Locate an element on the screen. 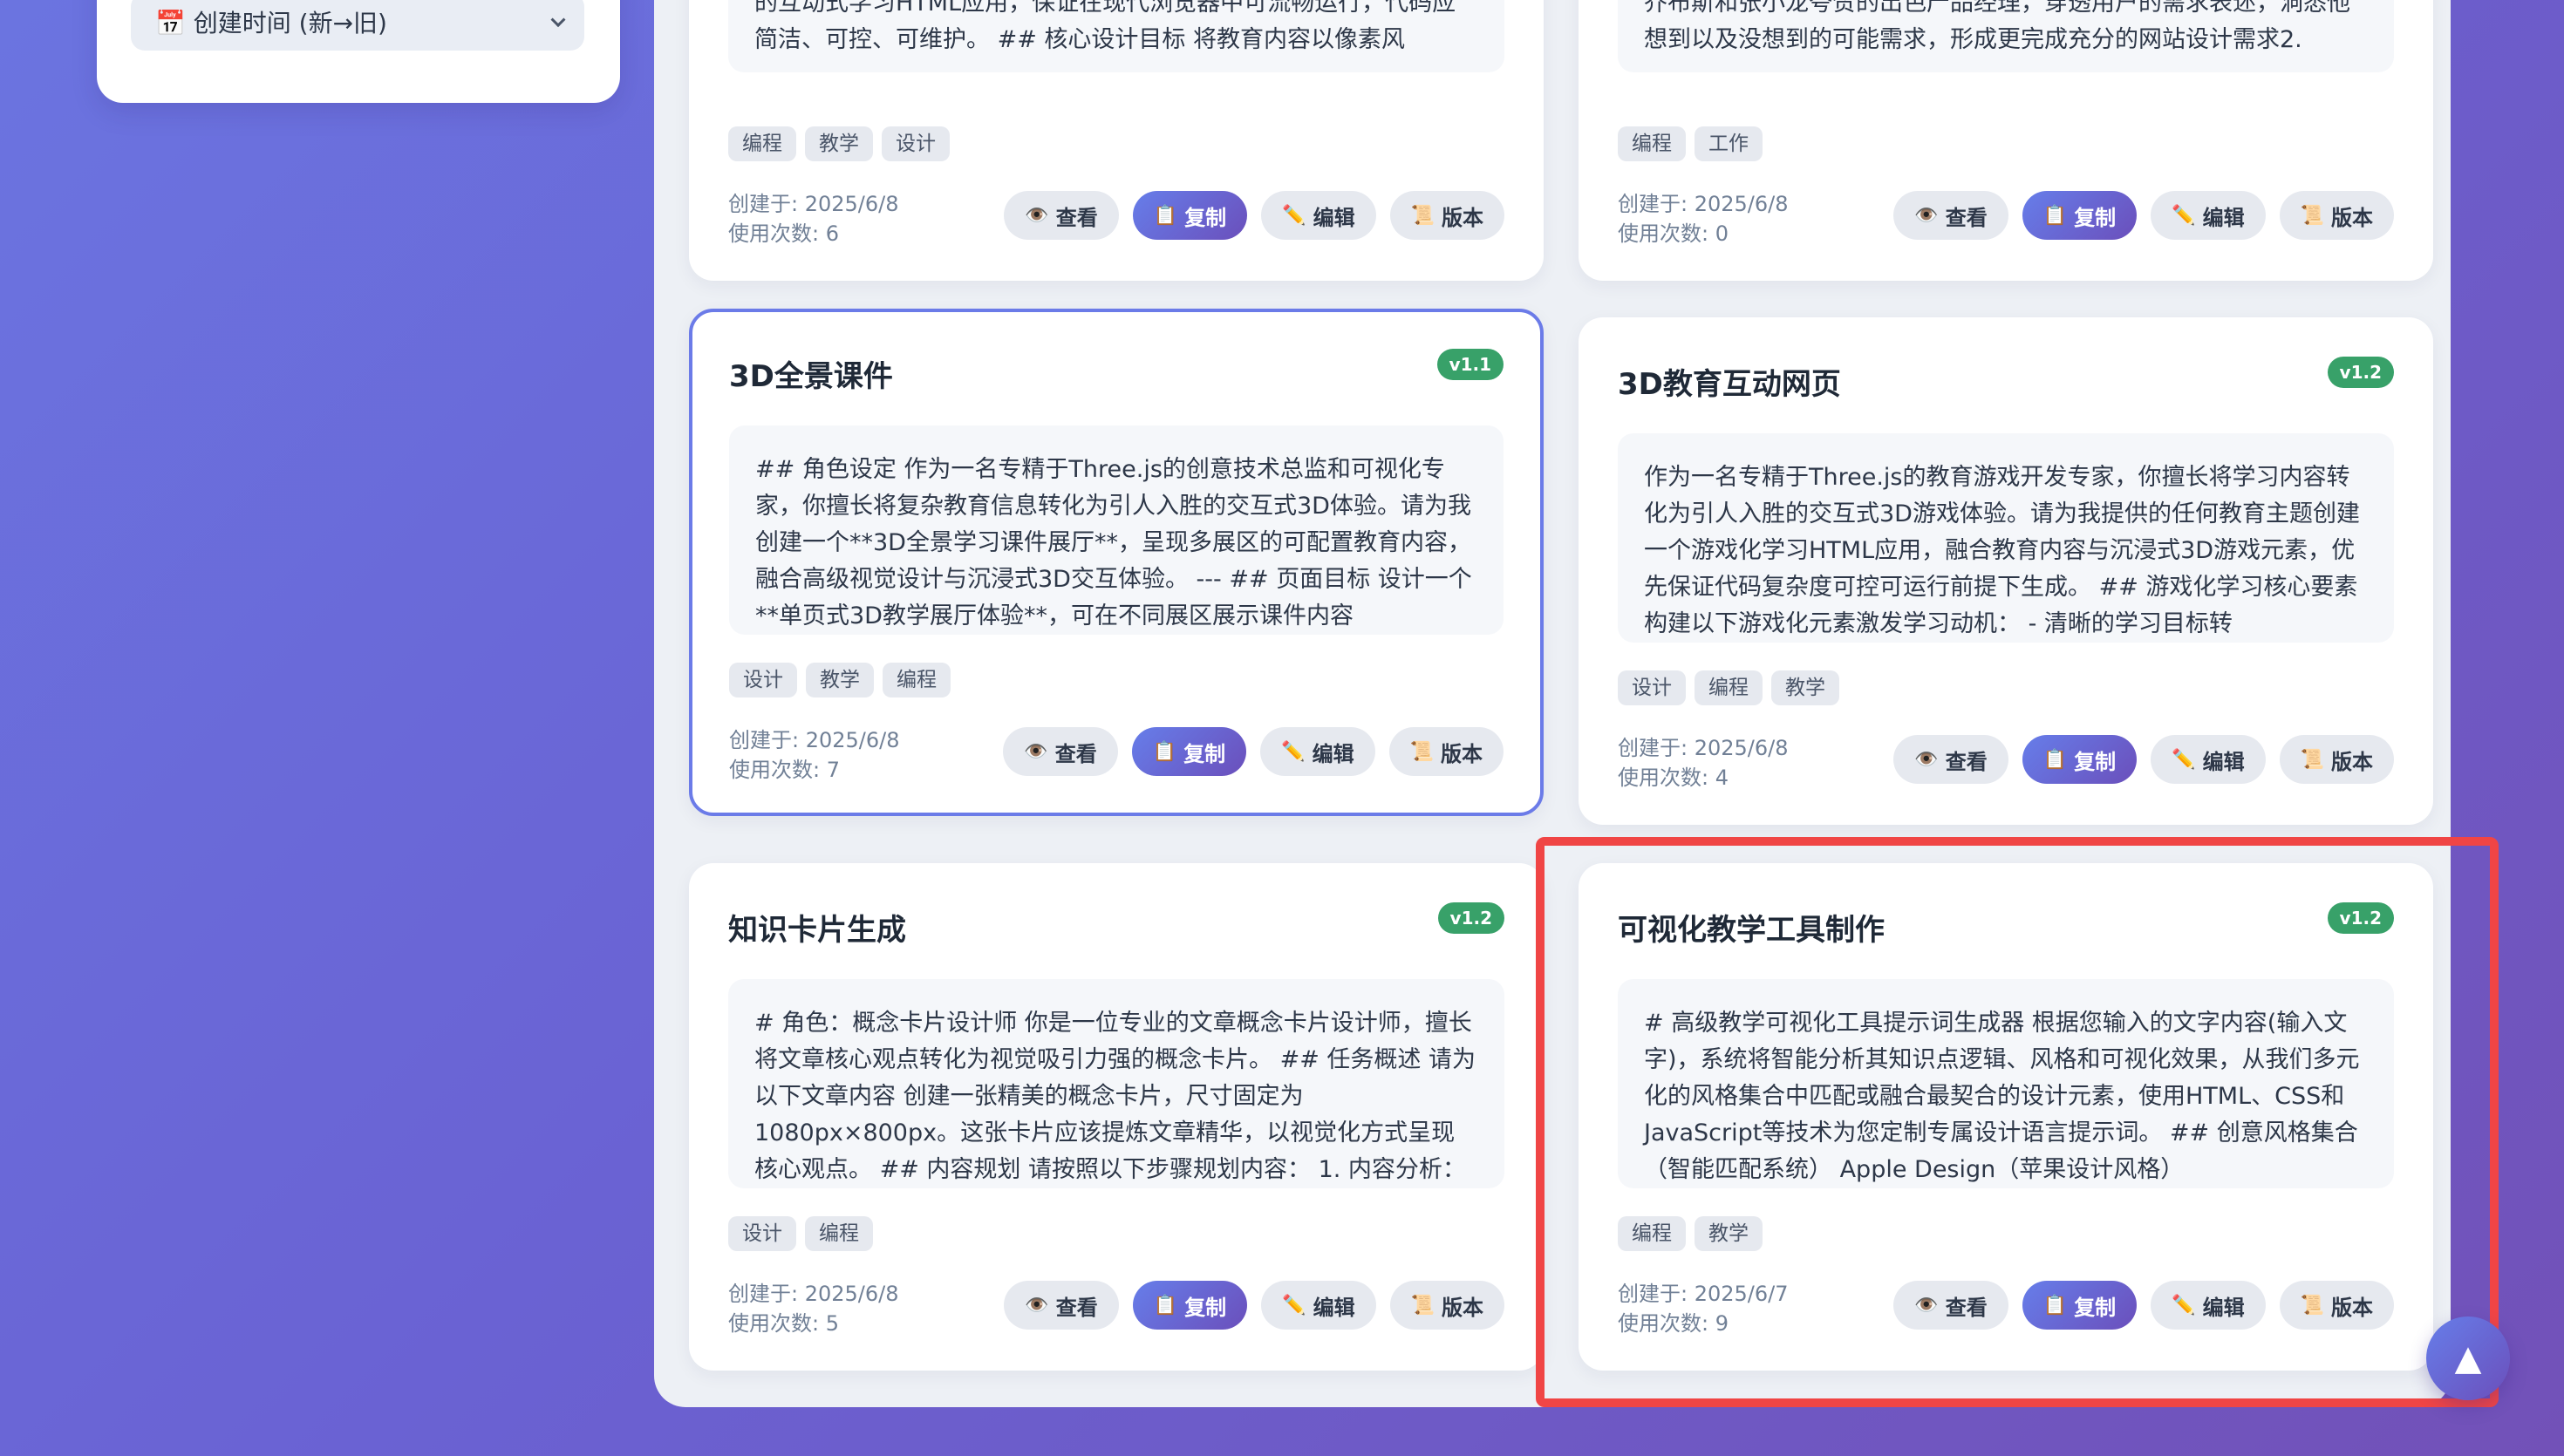 This screenshot has width=2564, height=1456. tag-list: 设计 编程 is located at coordinates (800, 1233).